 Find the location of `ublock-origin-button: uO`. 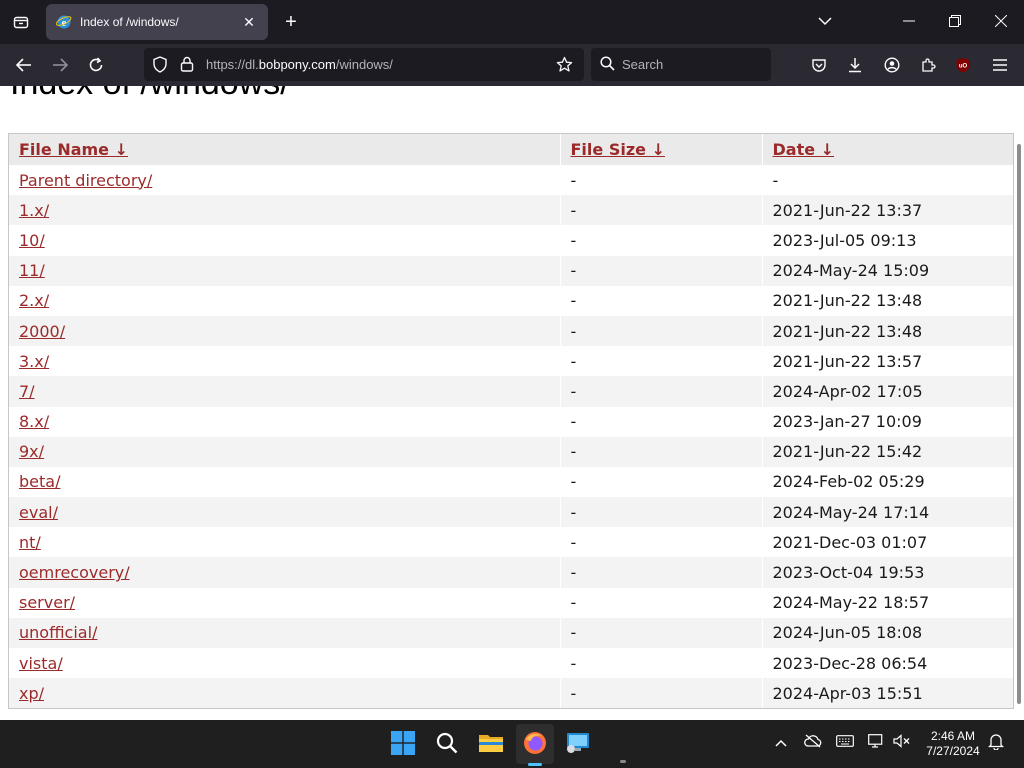

ublock-origin-button: uO is located at coordinates (963, 65).